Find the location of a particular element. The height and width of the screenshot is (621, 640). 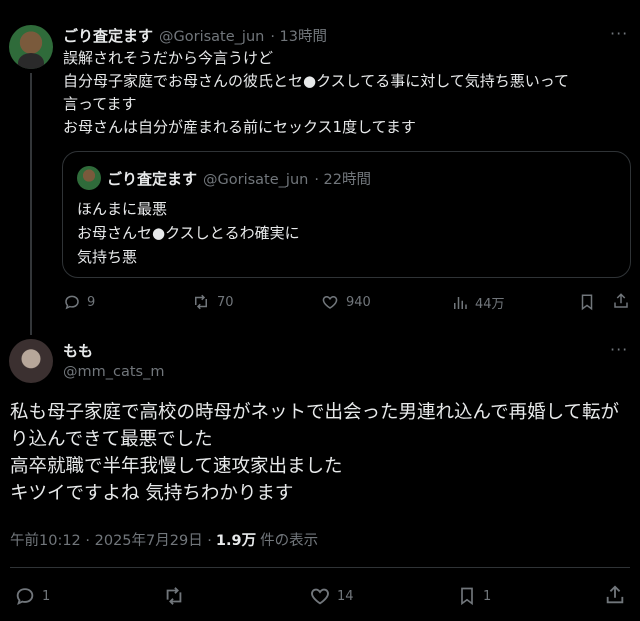

reply-count: 9 is located at coordinates (91, 302).